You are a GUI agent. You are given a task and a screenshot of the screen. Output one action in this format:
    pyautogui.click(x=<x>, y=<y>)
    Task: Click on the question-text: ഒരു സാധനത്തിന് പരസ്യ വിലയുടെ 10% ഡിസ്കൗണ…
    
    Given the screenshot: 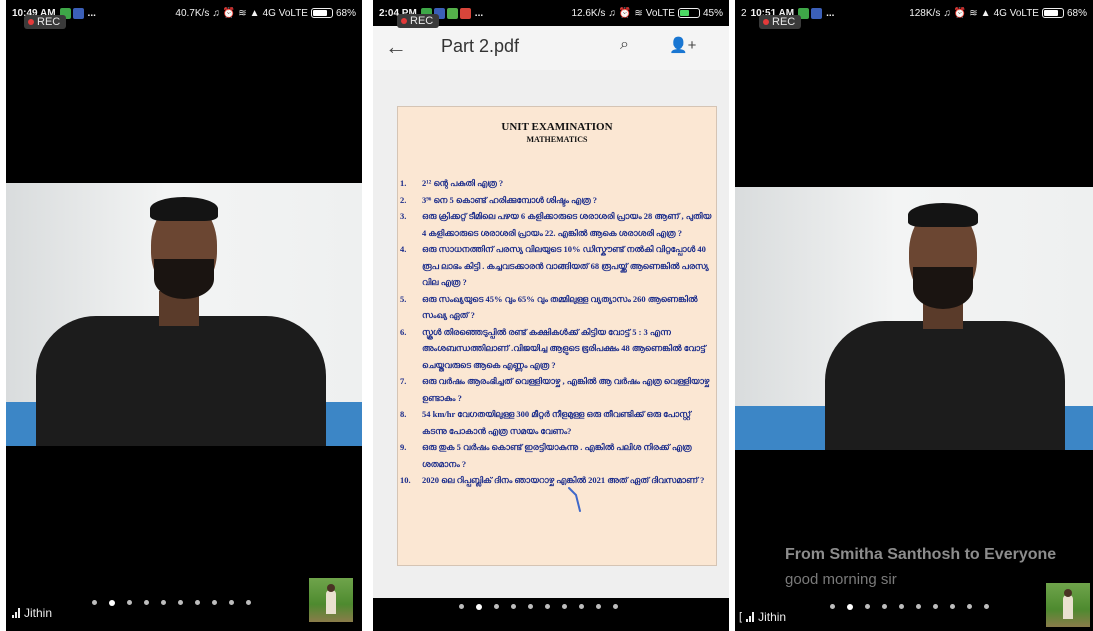 What is the action you would take?
    pyautogui.click(x=565, y=265)
    